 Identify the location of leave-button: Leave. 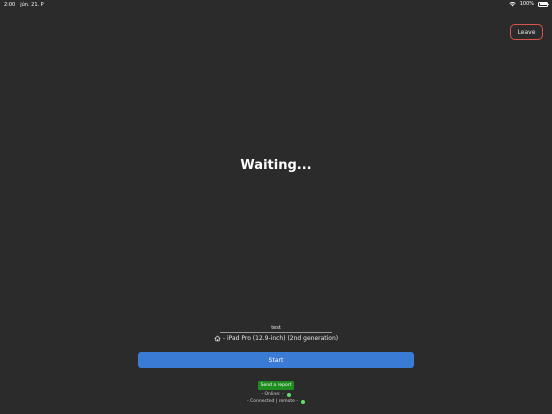
(526, 32).